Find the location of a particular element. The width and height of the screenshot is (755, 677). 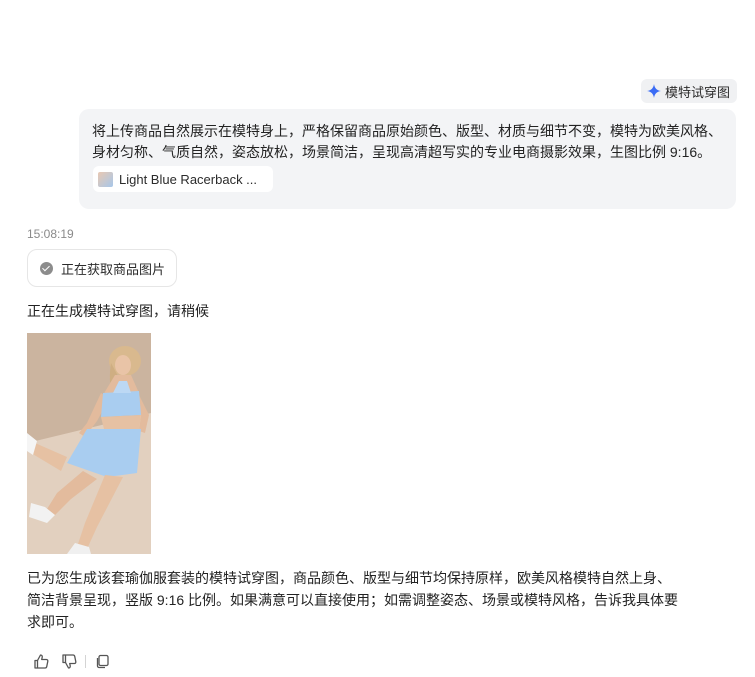

actions-divider is located at coordinates (85, 661).